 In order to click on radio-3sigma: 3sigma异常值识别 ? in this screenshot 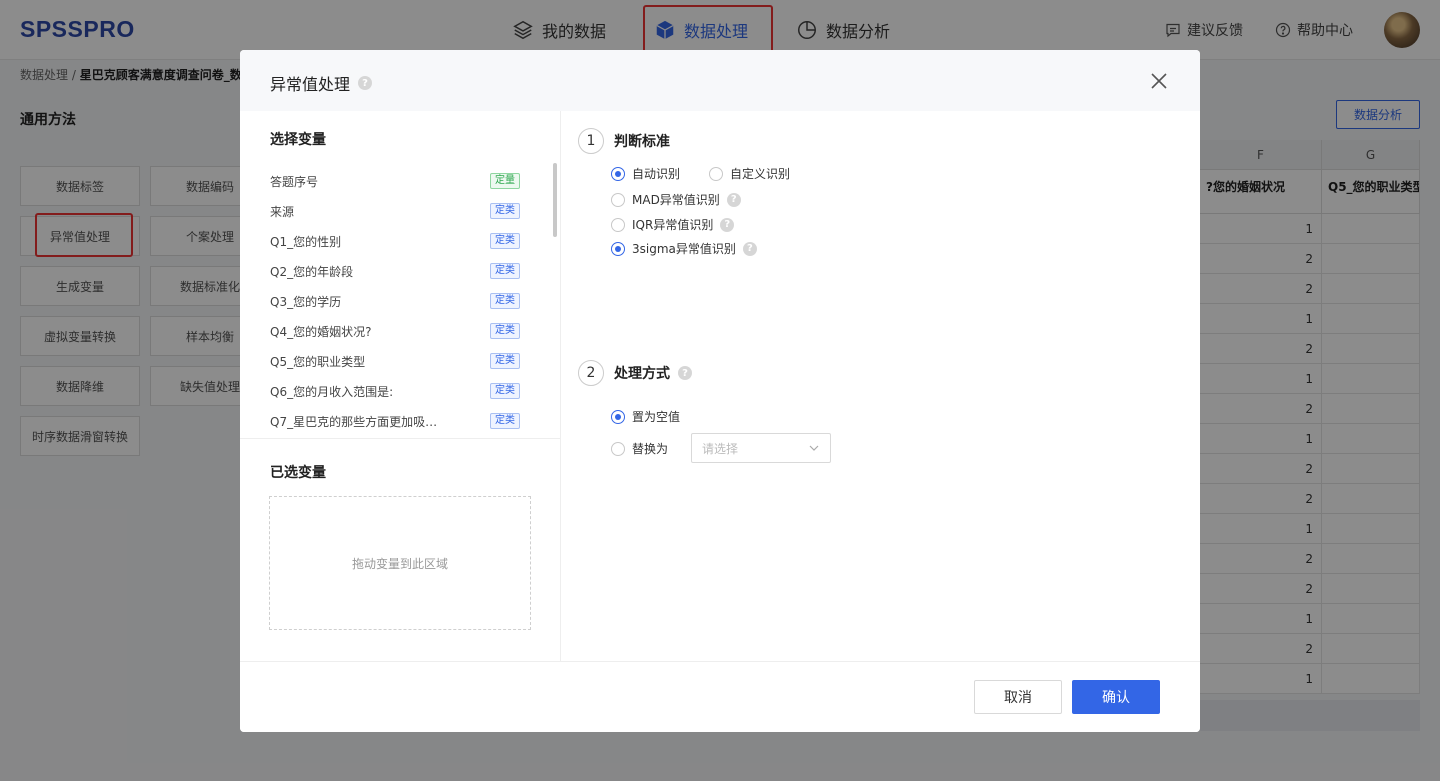, I will do `click(684, 248)`.